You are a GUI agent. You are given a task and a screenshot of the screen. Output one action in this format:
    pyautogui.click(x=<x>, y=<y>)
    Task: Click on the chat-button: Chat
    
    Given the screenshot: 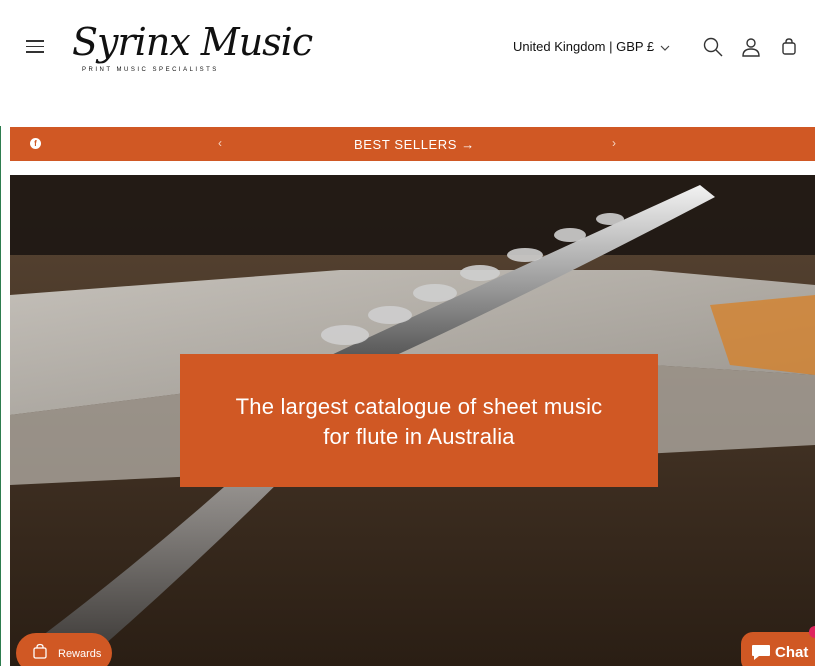 What is the action you would take?
    pyautogui.click(x=778, y=646)
    